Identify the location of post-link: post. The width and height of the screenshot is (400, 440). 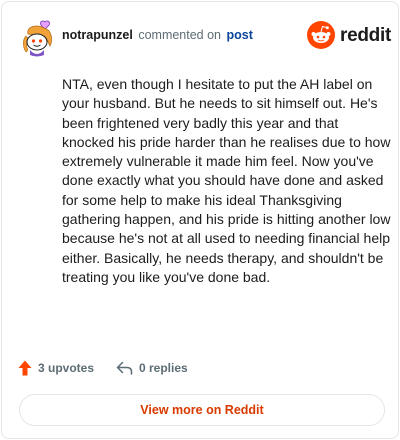
(240, 35).